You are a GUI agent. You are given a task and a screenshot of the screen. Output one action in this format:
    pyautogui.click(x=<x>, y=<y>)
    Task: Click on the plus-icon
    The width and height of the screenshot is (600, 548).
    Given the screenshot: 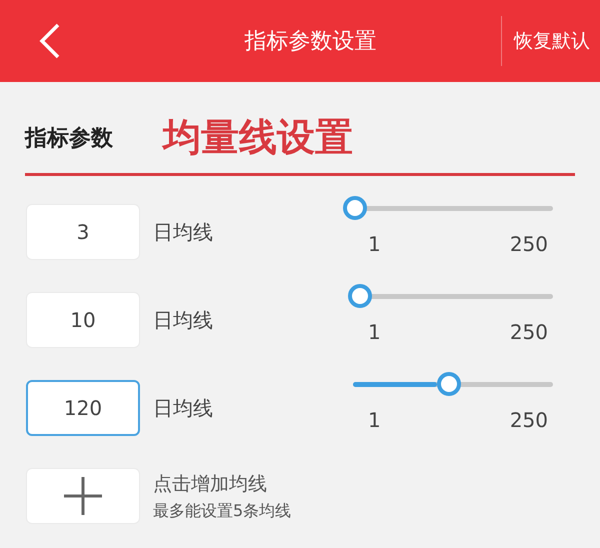 What is the action you would take?
    pyautogui.click(x=83, y=496)
    